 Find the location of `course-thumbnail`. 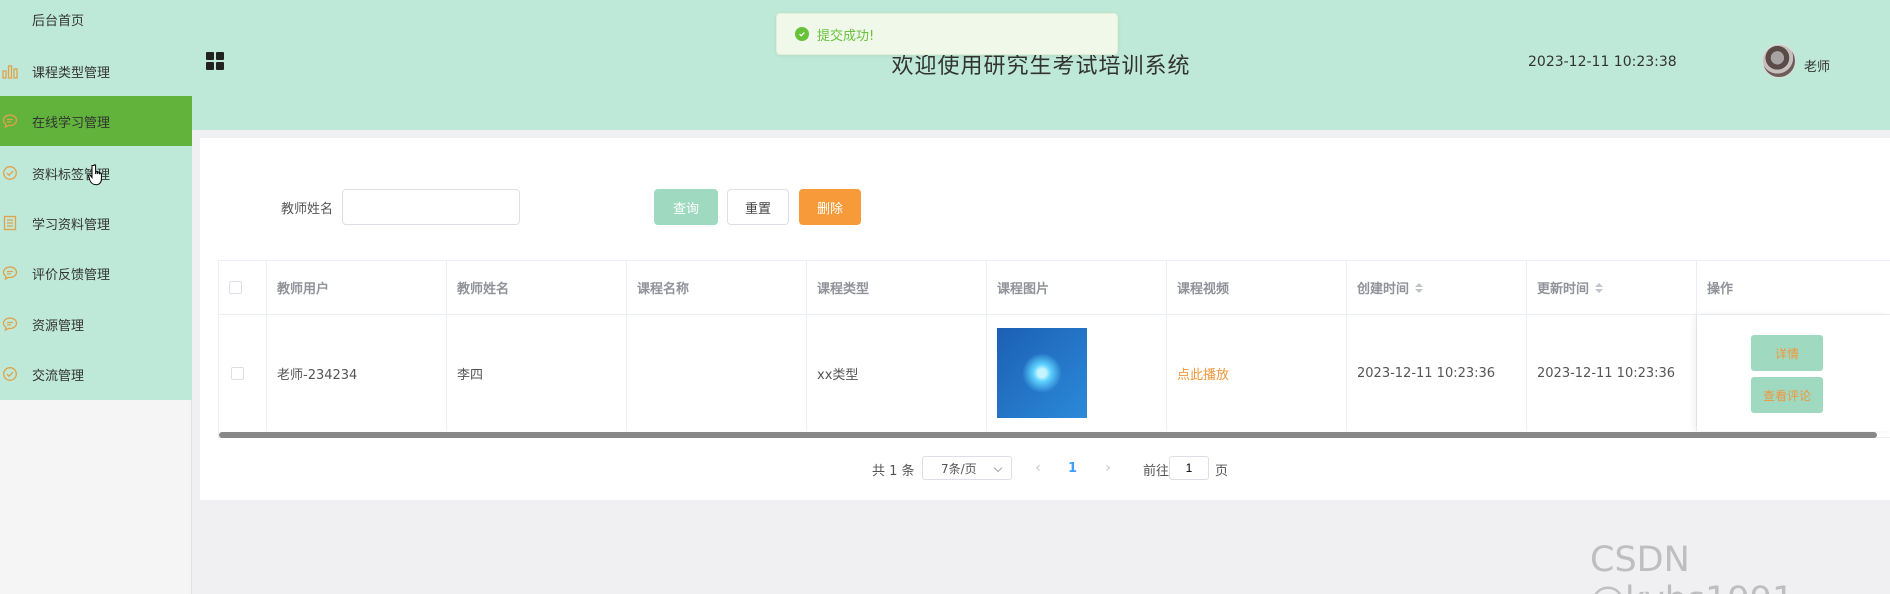

course-thumbnail is located at coordinates (1042, 373).